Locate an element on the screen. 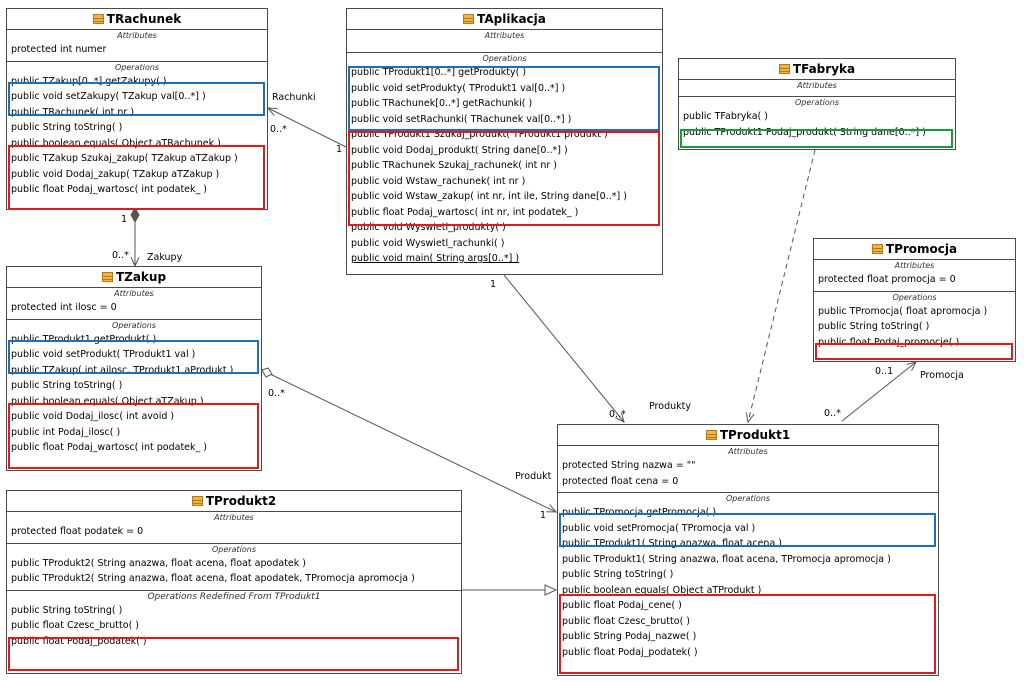 This screenshot has width=1024, height=682. class-name: TFabryka is located at coordinates (824, 69).